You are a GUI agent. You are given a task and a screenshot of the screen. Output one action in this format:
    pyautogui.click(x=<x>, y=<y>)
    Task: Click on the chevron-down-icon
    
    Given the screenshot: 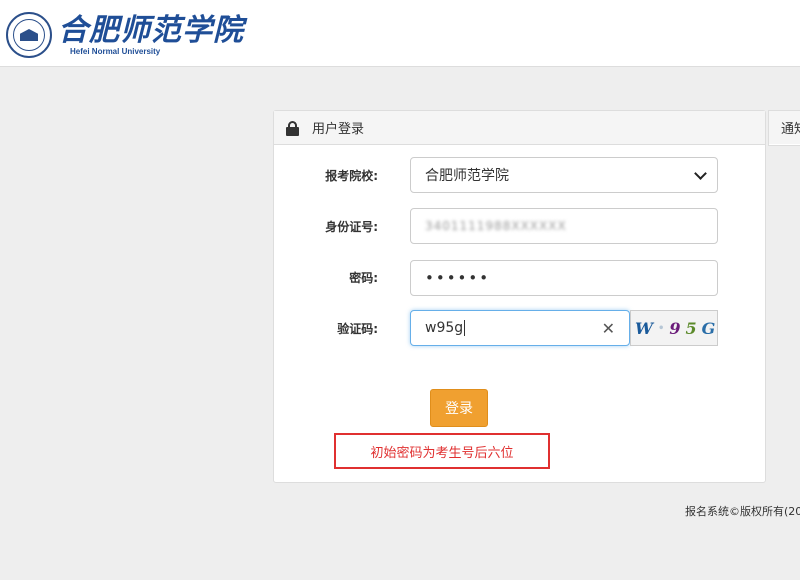 What is the action you would take?
    pyautogui.click(x=700, y=173)
    